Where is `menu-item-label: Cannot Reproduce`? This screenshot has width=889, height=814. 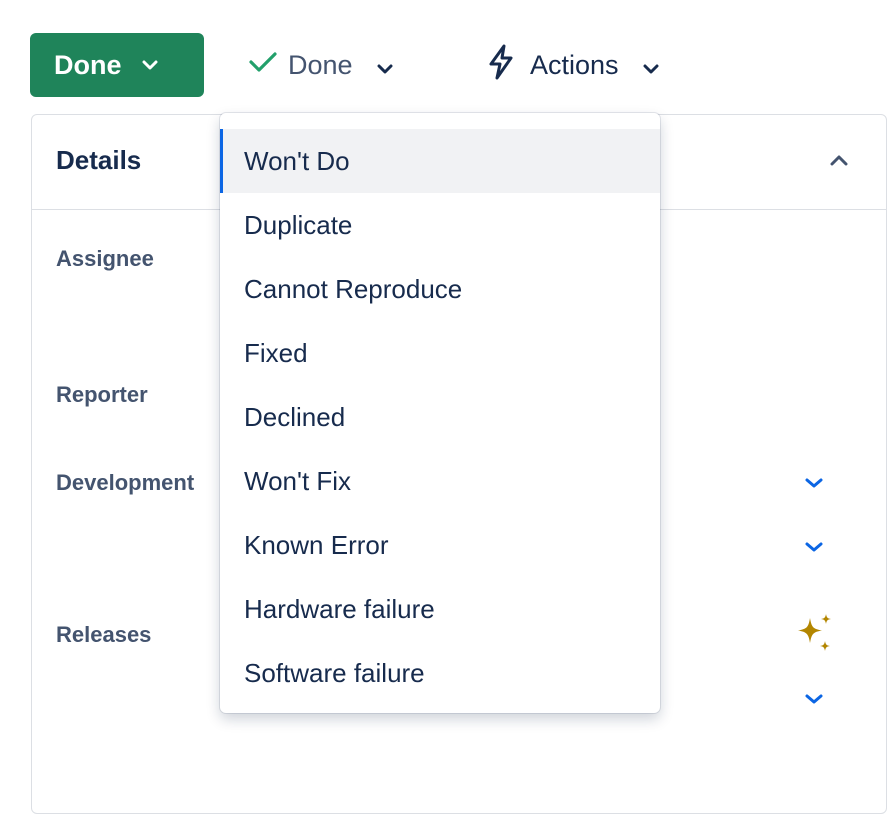 menu-item-label: Cannot Reproduce is located at coordinates (353, 288).